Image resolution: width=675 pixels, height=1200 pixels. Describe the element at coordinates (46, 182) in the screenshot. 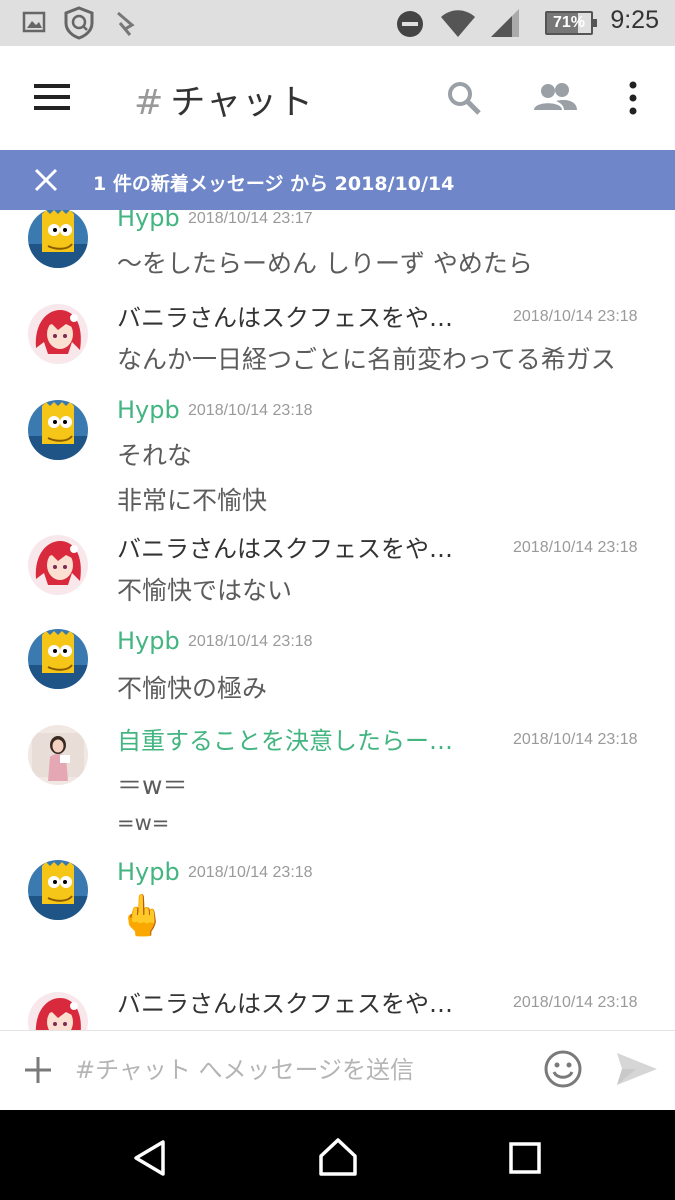

I see `close-icon` at that location.